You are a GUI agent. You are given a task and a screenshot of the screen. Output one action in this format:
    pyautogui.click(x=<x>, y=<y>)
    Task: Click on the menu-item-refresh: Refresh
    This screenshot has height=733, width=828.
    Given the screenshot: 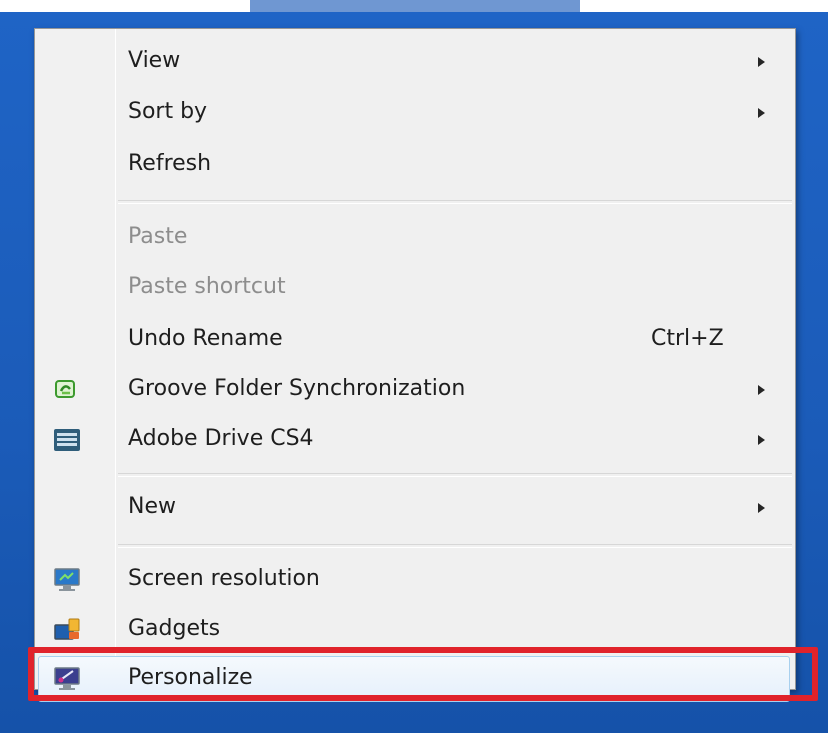 What is the action you would take?
    pyautogui.click(x=415, y=165)
    